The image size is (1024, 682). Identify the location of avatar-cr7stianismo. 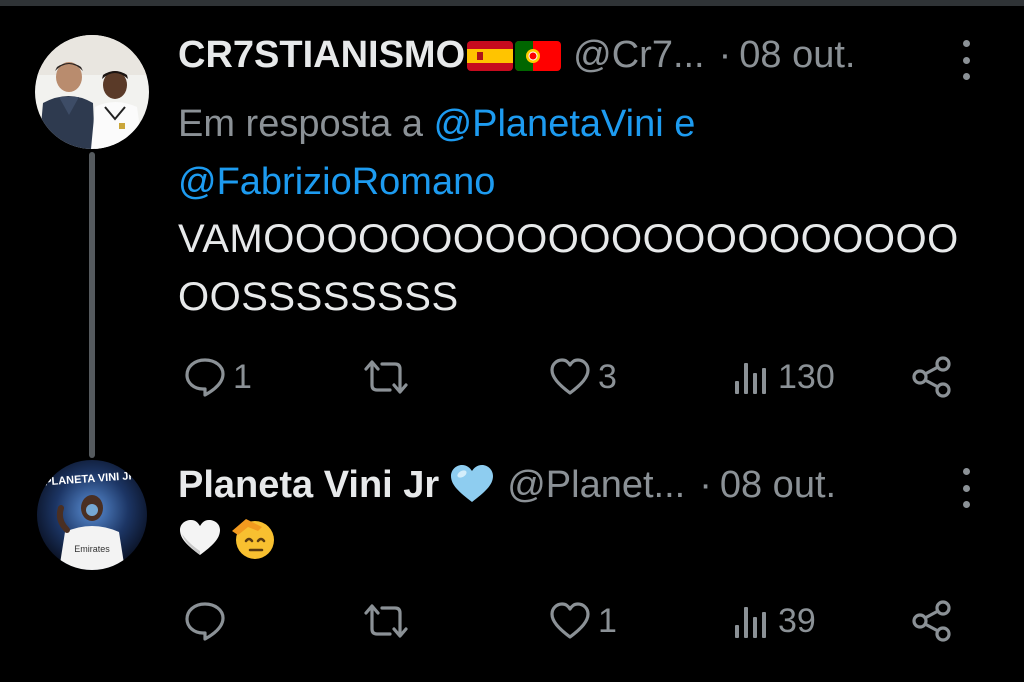
(92, 92).